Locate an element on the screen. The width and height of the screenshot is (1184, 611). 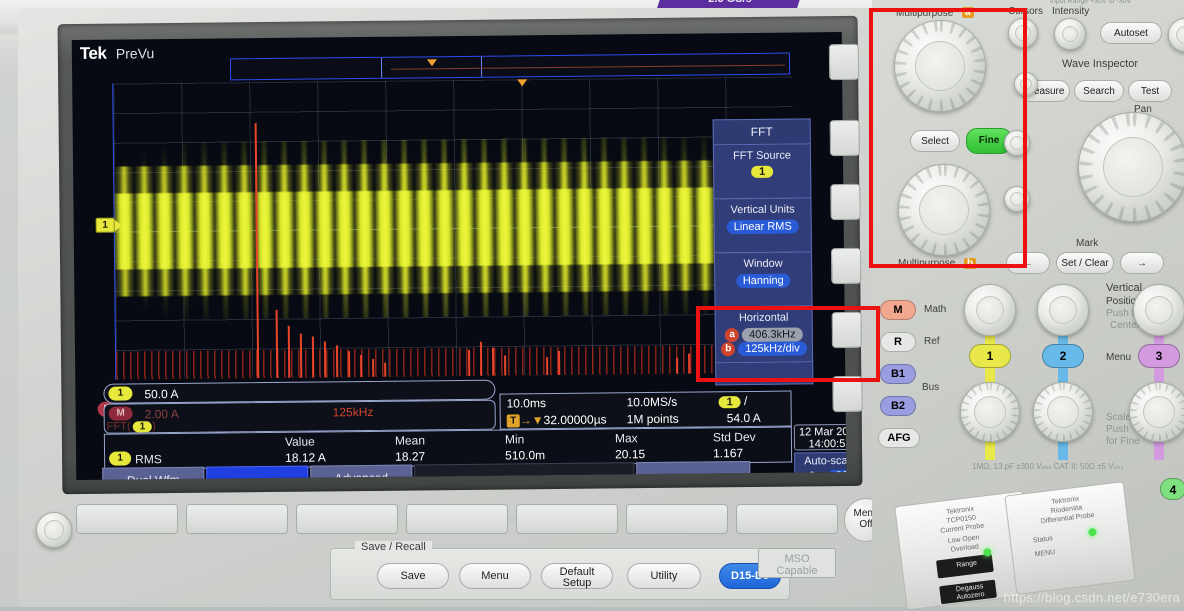
ch1-position-knob is located at coordinates (990, 310).